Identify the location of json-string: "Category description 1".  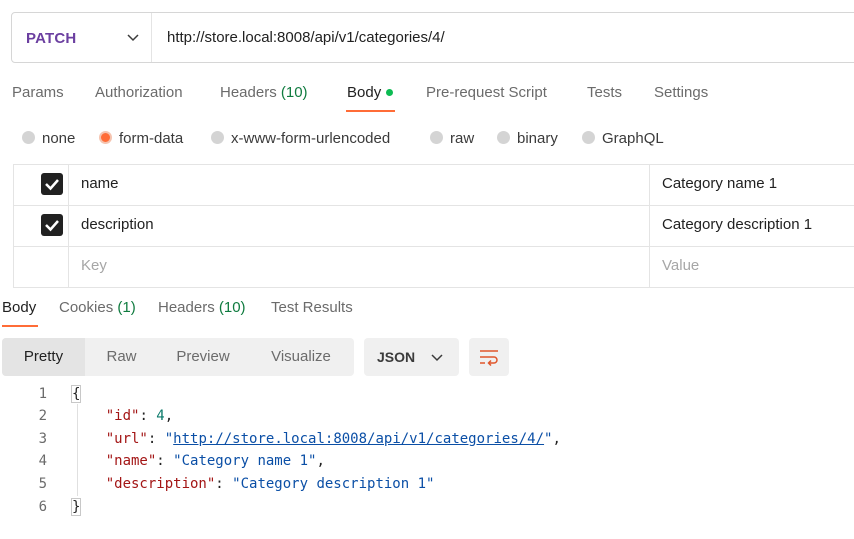
(333, 484).